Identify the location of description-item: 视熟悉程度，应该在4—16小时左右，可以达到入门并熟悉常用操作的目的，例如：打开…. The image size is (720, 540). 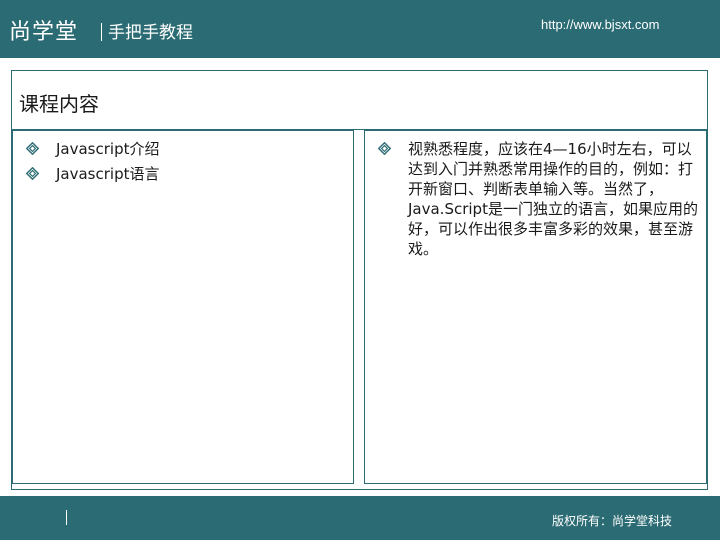
(539, 199).